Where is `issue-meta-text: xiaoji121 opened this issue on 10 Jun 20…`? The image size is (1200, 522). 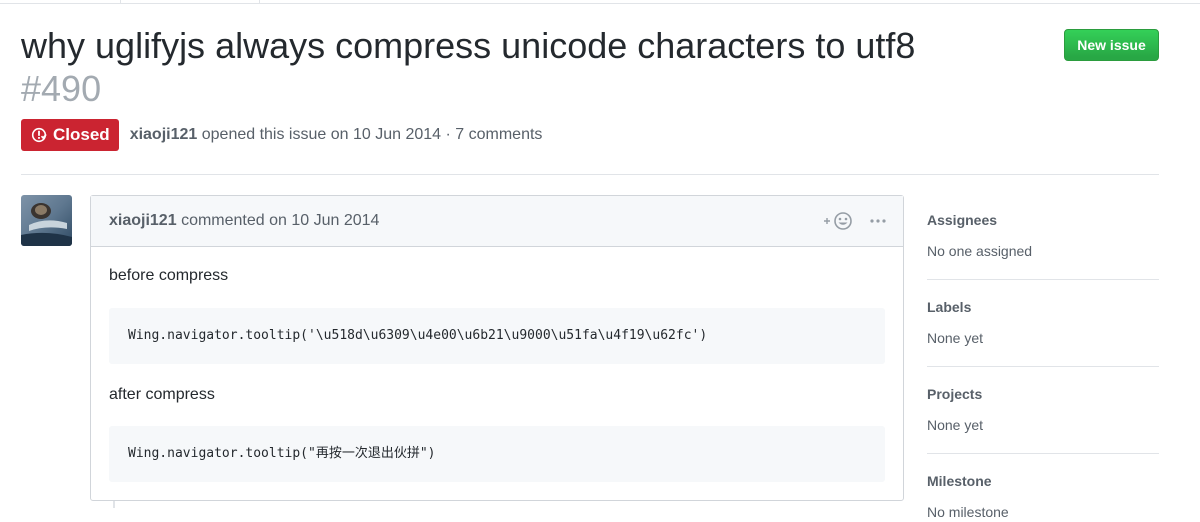
issue-meta-text: xiaoji121 opened this issue on 10 Jun 20… is located at coordinates (336, 135).